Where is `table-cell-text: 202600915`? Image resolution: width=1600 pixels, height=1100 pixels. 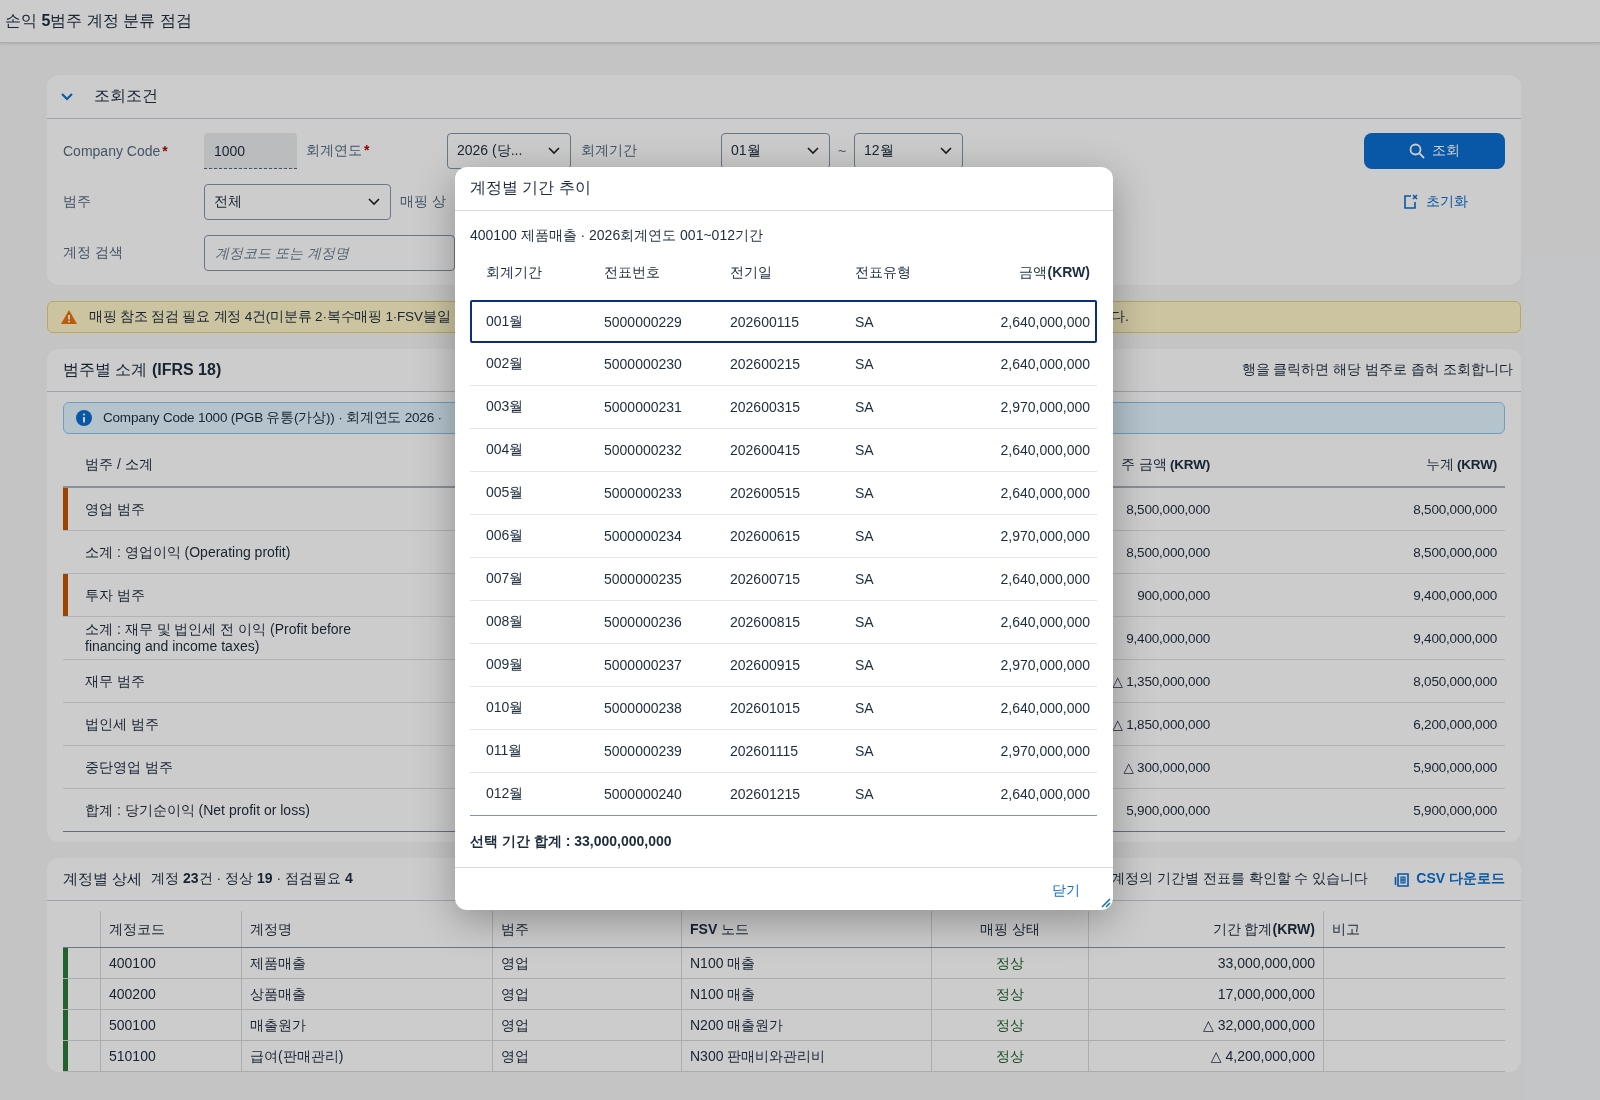 table-cell-text: 202600915 is located at coordinates (766, 665).